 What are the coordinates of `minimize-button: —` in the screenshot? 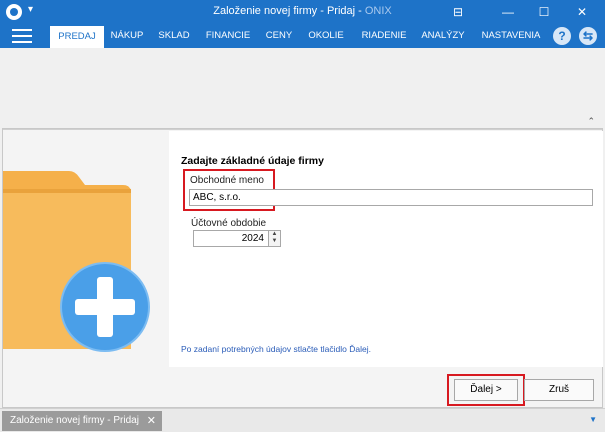 It's located at (508, 12).